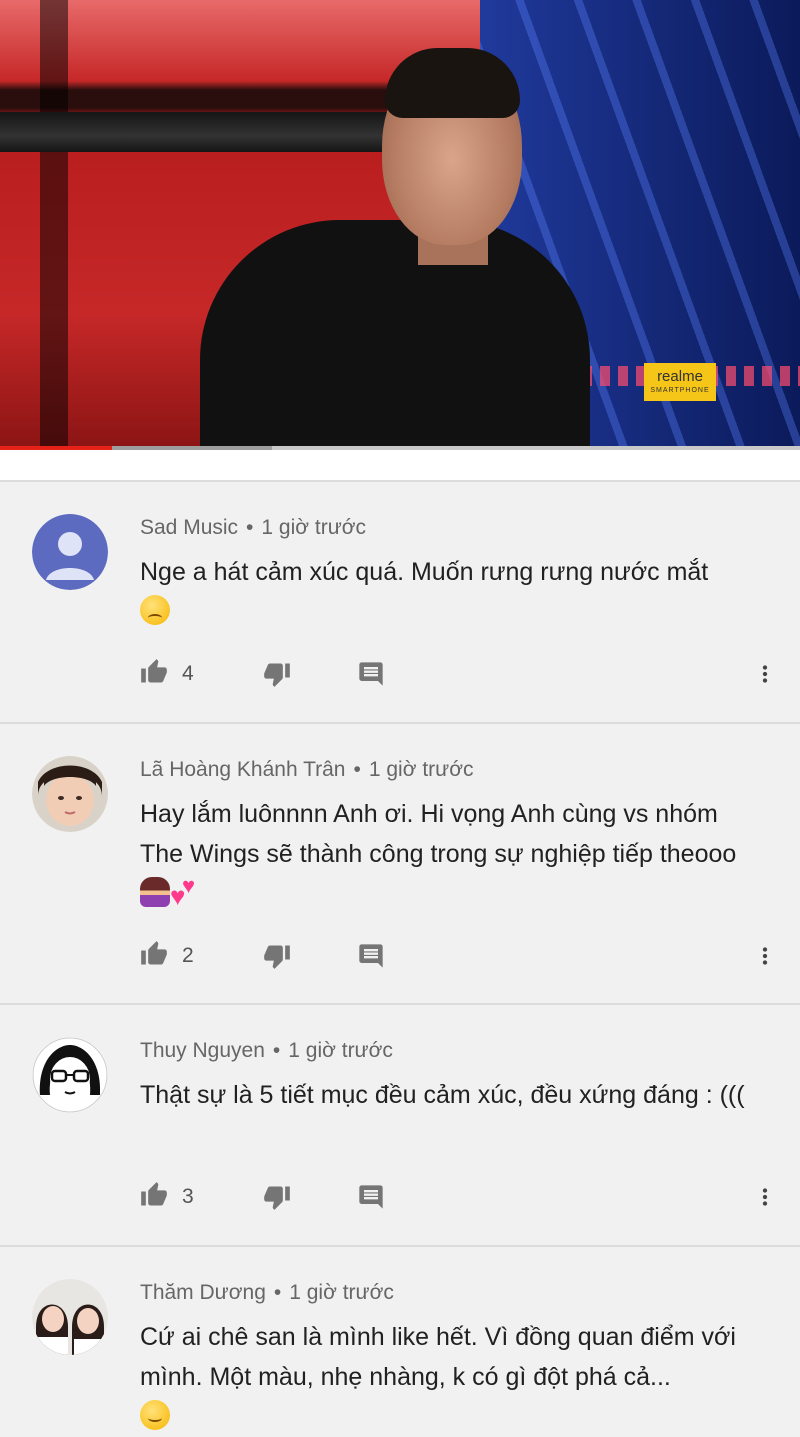  I want to click on video-frame-person-body, so click(395, 335).